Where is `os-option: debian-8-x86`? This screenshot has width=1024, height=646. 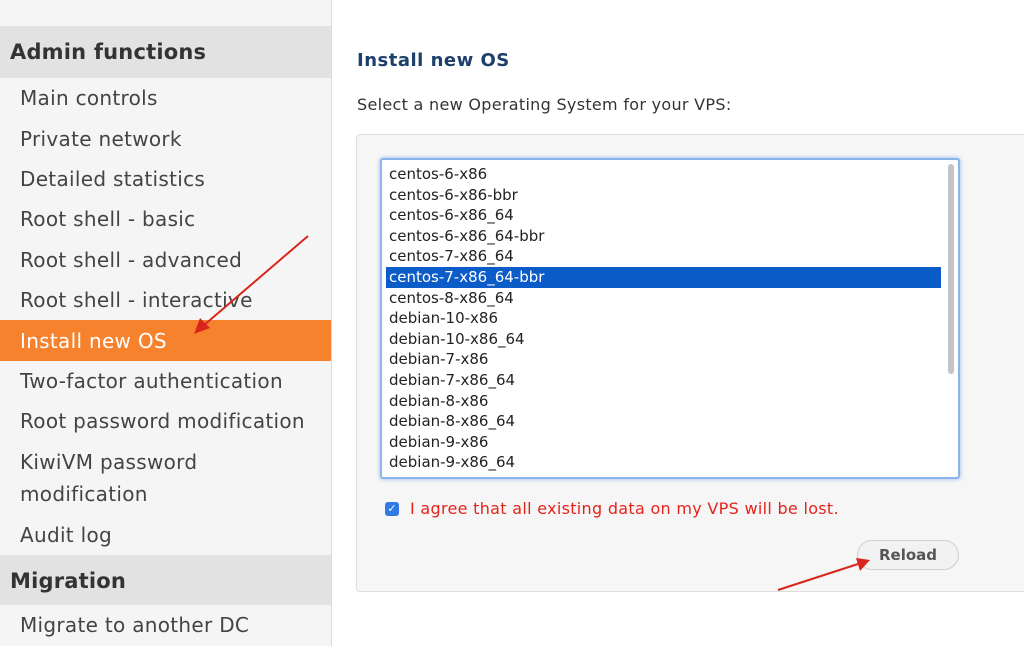 os-option: debian-8-x86 is located at coordinates (663, 401).